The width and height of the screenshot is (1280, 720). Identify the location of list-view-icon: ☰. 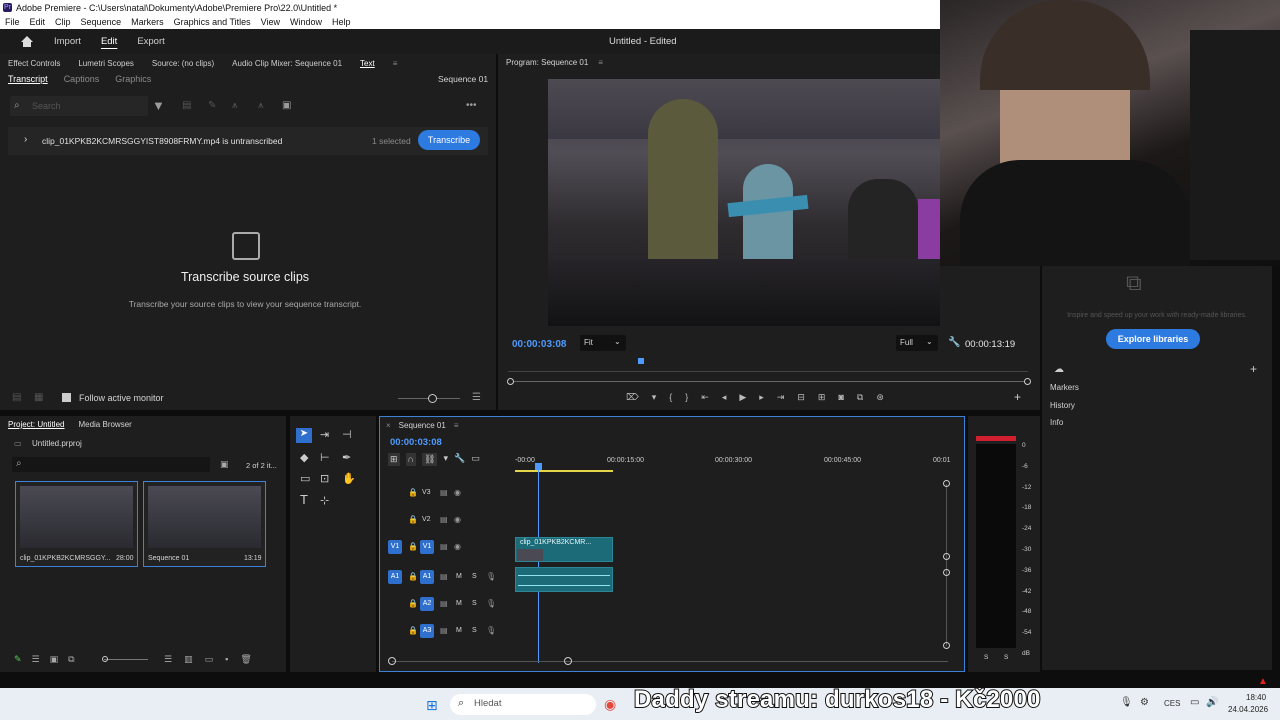
(36, 659).